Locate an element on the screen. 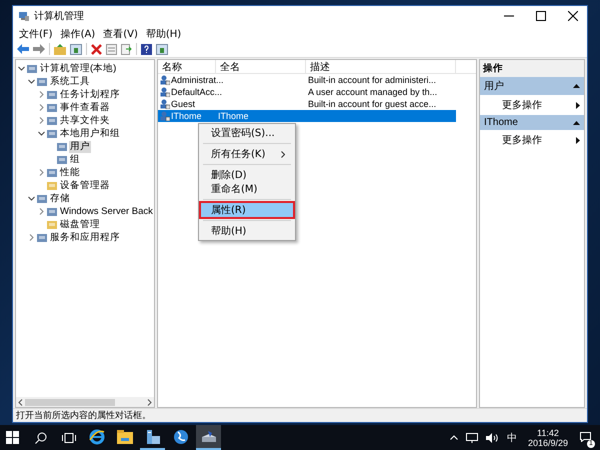  column-header: 名称 is located at coordinates (187, 67).